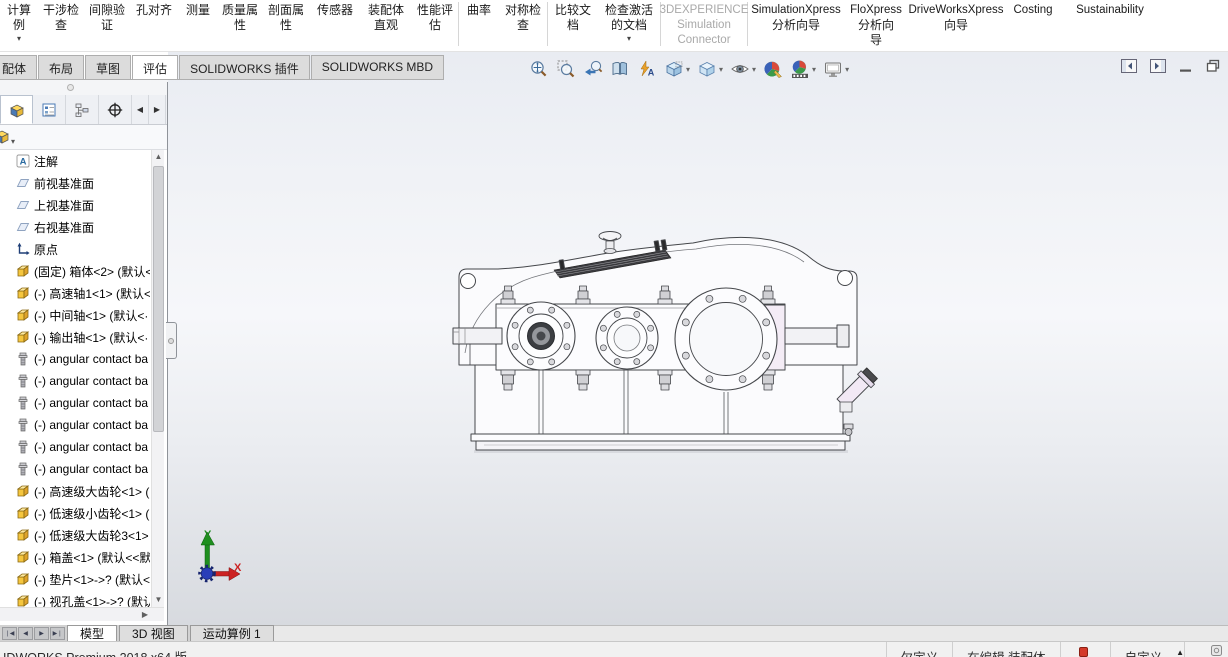 This screenshot has height=657, width=1228. What do you see at coordinates (75, 293) in the screenshot?
I see `tree-item-high-speed-shaft: (-) 高速轴1<1> (默认<` at bounding box center [75, 293].